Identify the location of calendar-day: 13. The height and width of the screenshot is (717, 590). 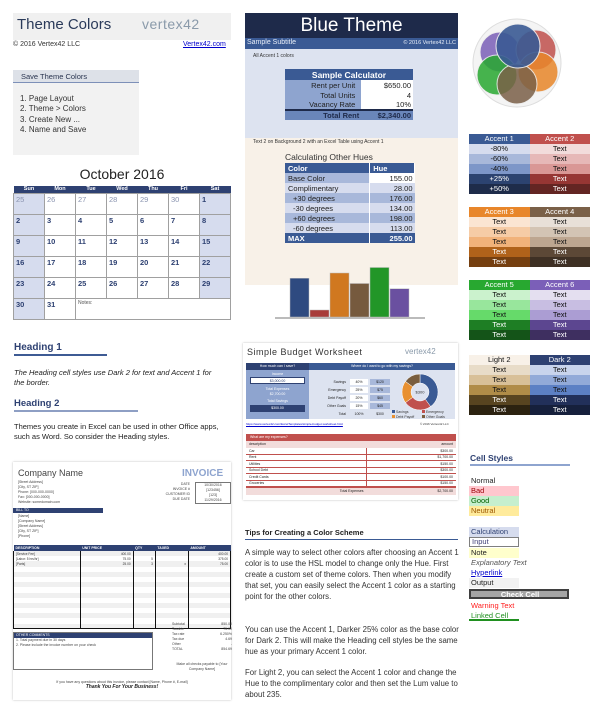
(153, 245).